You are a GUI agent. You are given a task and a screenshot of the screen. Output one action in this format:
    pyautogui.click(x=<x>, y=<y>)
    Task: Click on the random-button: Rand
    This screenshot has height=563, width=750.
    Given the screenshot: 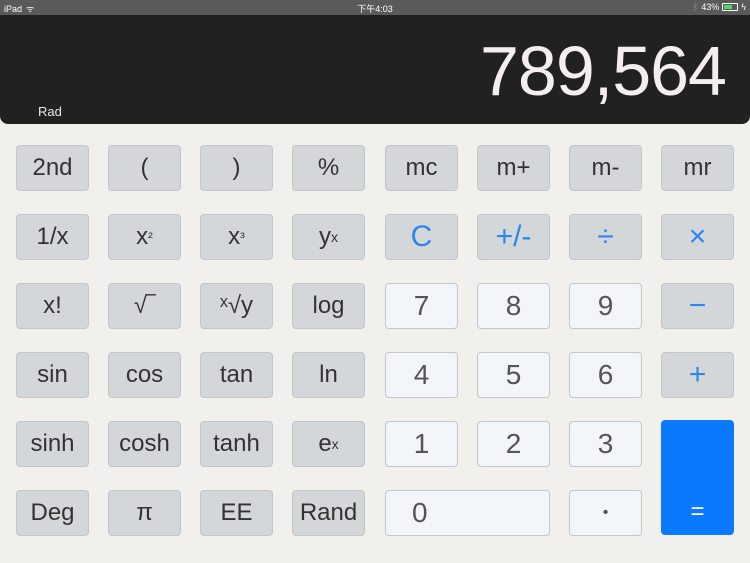 What is the action you would take?
    pyautogui.click(x=328, y=513)
    